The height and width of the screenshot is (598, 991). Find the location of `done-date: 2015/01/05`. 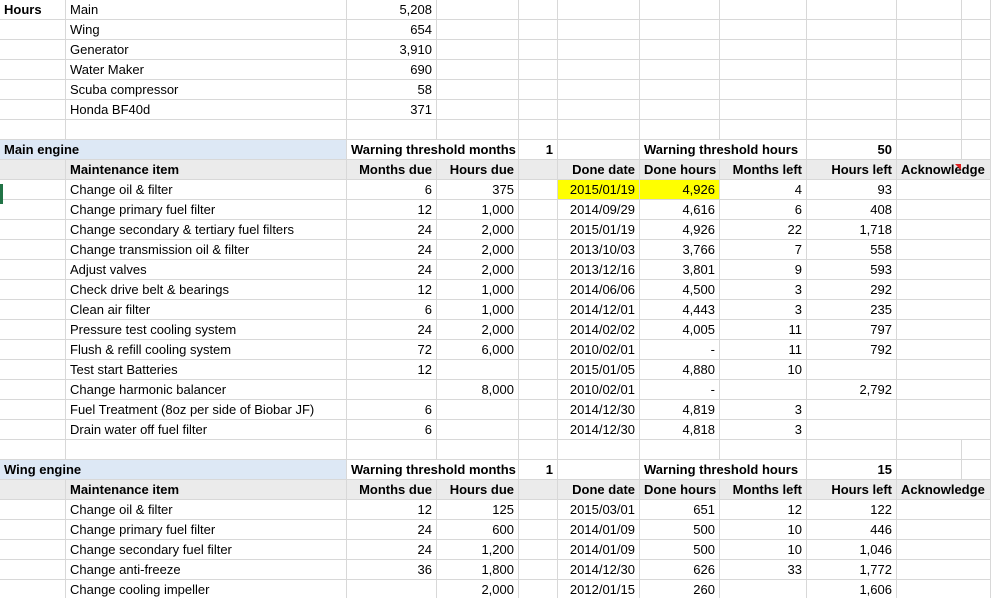

done-date: 2015/01/05 is located at coordinates (599, 370).